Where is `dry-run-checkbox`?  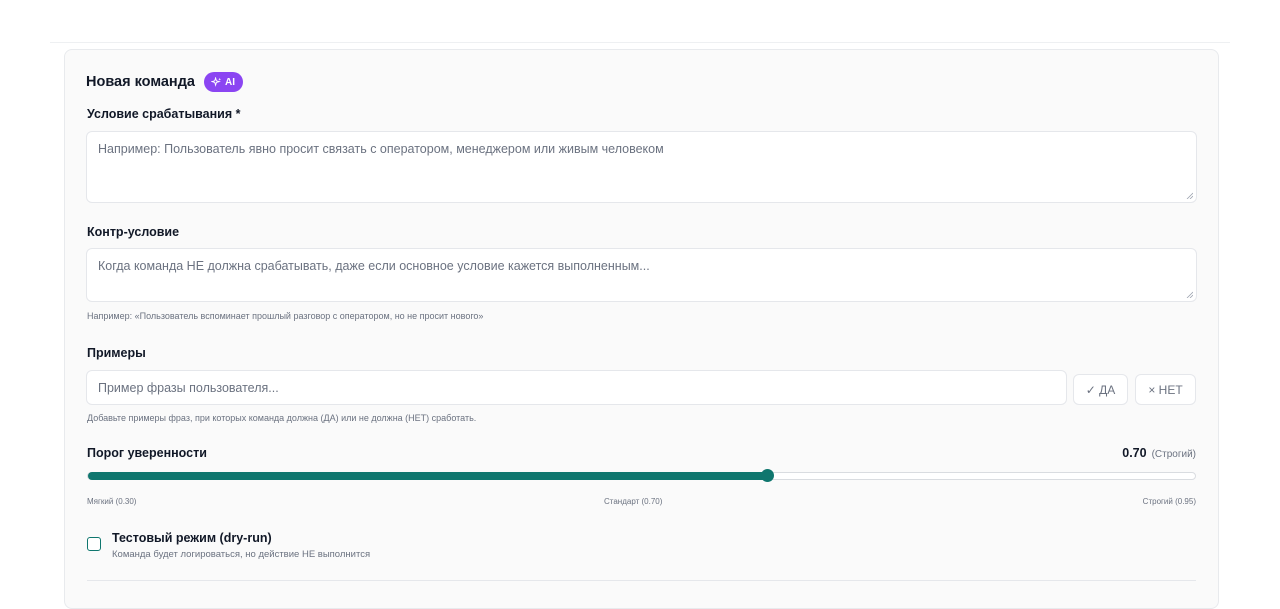
dry-run-checkbox is located at coordinates (94, 544).